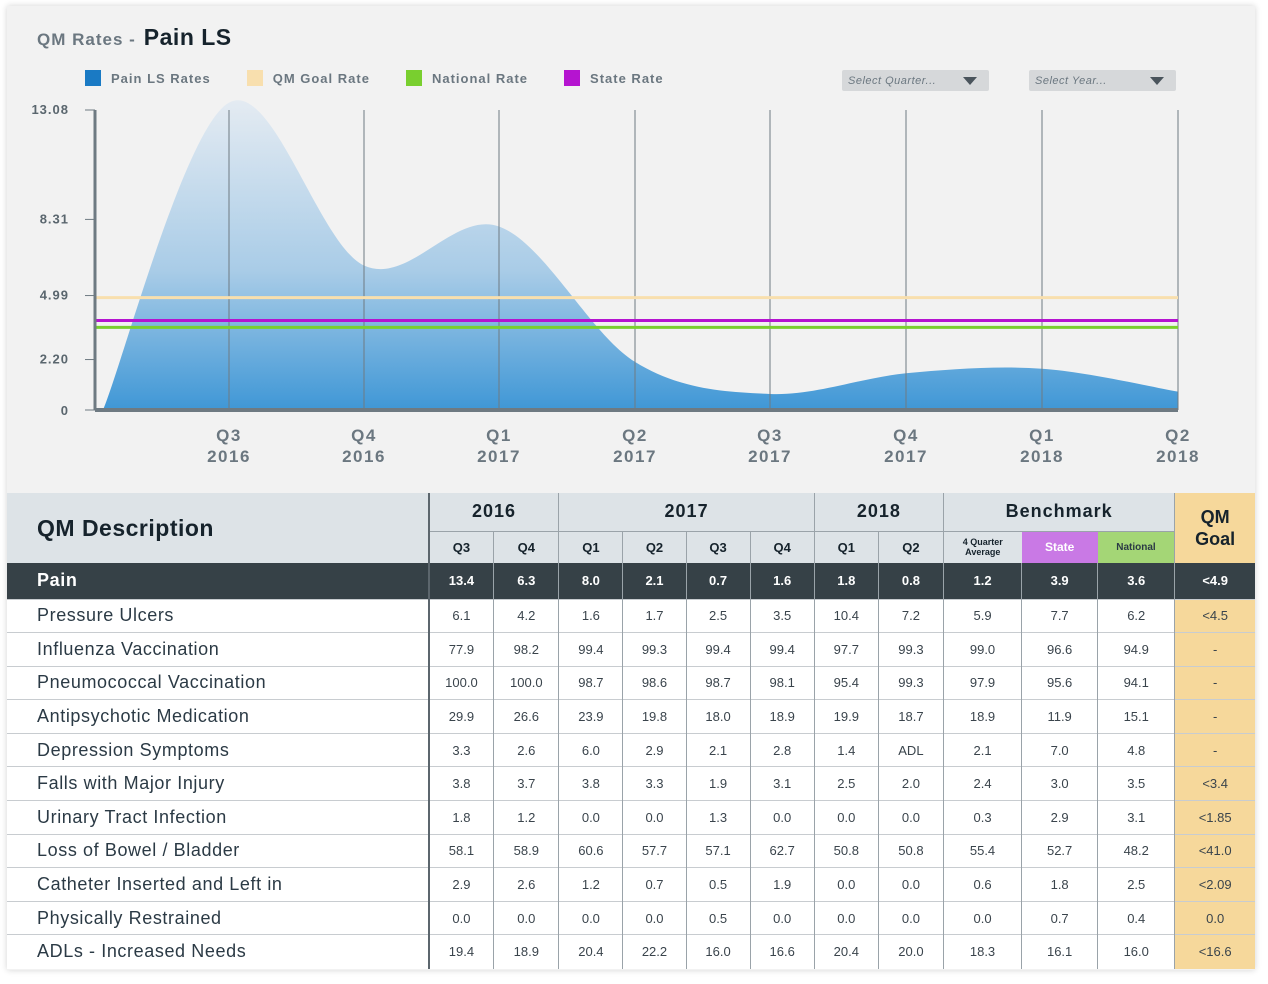  Describe the element at coordinates (526, 951) in the screenshot. I see `table-cell: 18.9` at that location.